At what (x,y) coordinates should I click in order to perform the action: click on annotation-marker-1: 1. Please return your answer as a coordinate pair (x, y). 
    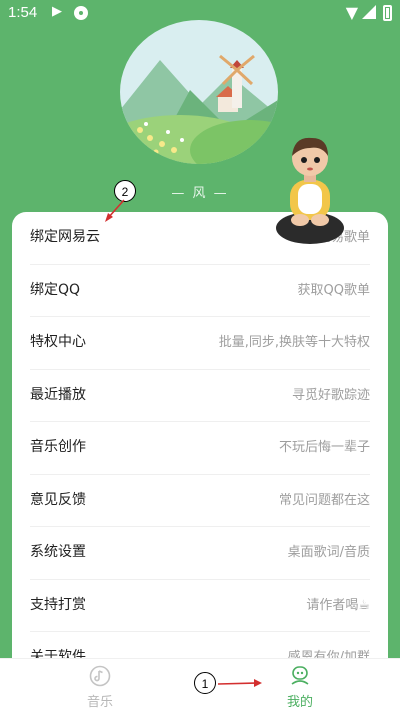
    Looking at the image, I should click on (205, 683).